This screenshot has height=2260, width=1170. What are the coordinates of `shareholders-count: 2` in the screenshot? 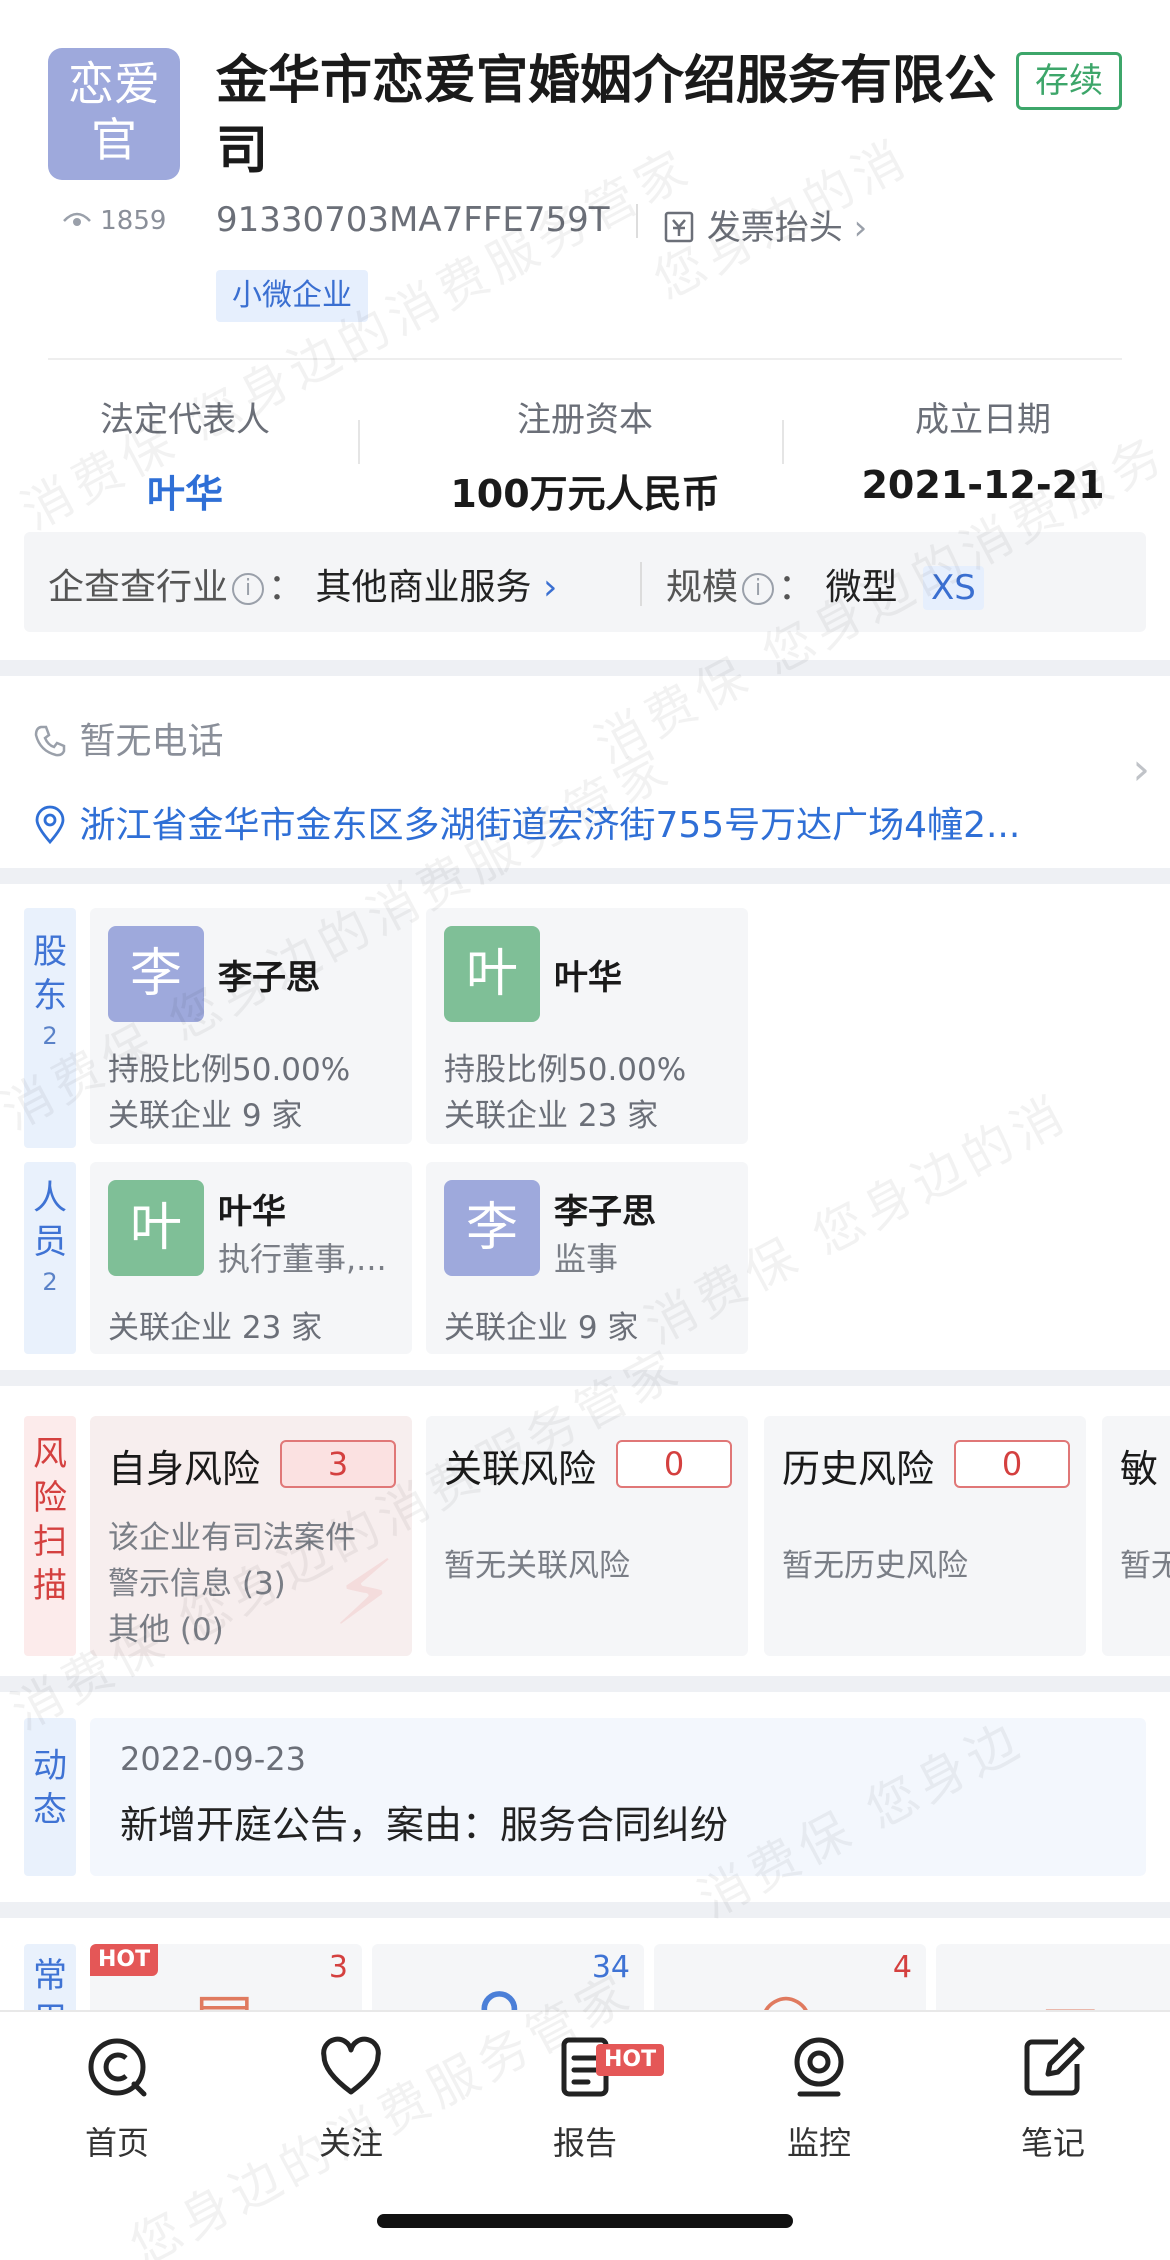 It's located at (50, 1036).